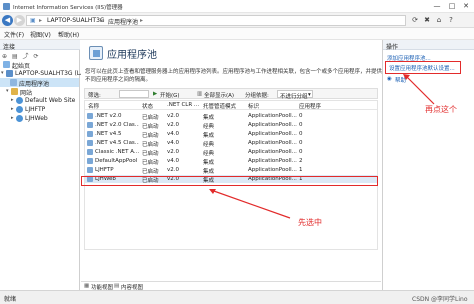 This screenshot has width=474, height=304. What do you see at coordinates (209, 154) in the screenshot?
I see `cell-pipeline: 经典` at bounding box center [209, 154].